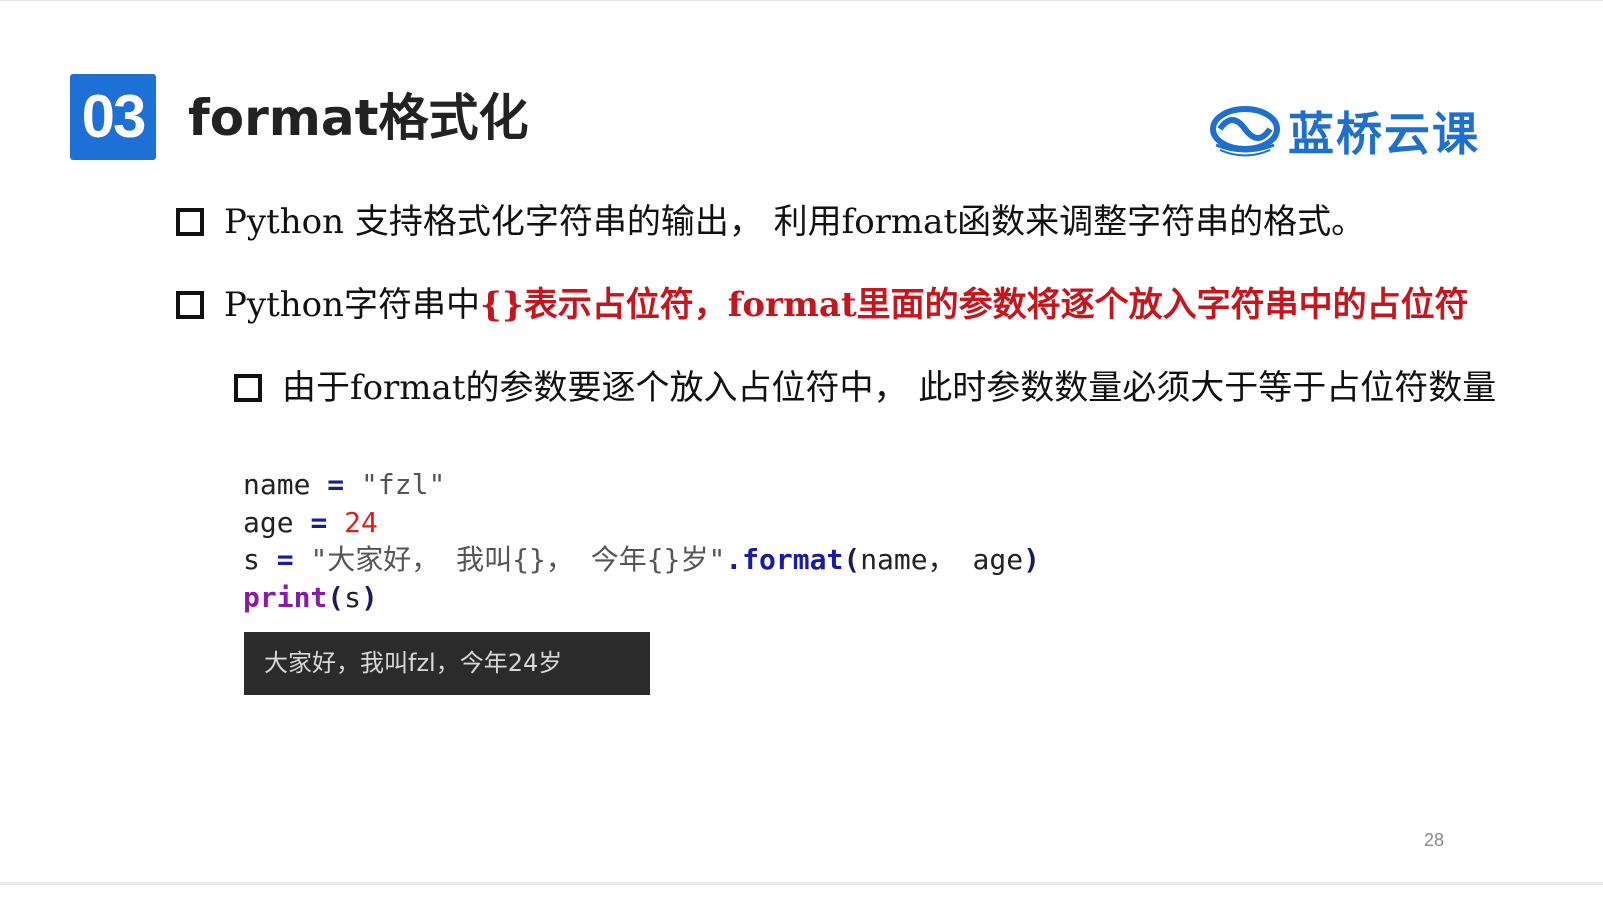  What do you see at coordinates (251, 559) in the screenshot?
I see `code-variable: s` at bounding box center [251, 559].